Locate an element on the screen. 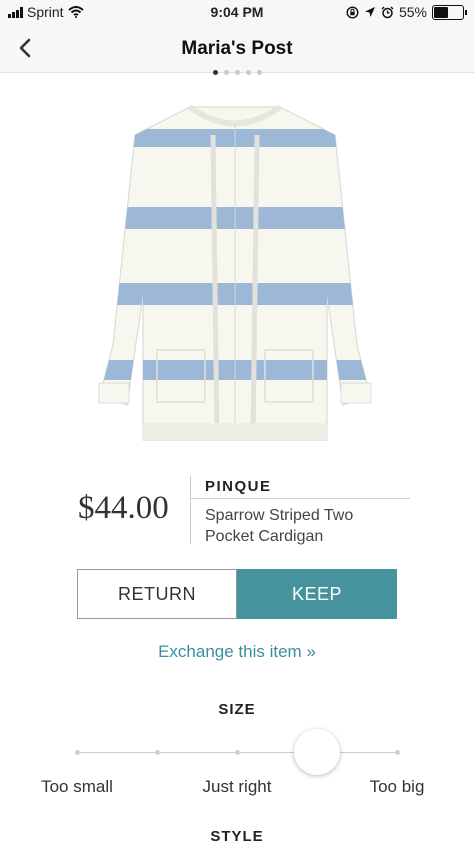  screen-lock-icon is located at coordinates (352, 12).